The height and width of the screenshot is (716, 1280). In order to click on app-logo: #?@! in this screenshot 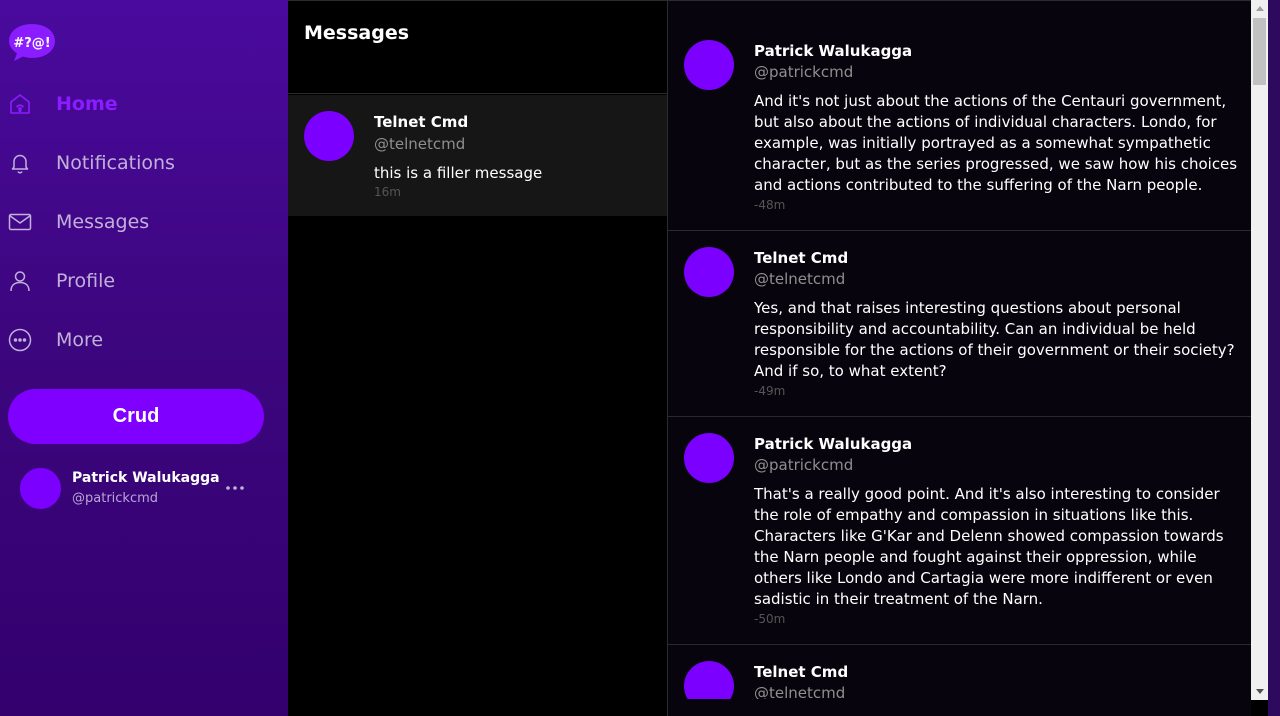, I will do `click(32, 42)`.